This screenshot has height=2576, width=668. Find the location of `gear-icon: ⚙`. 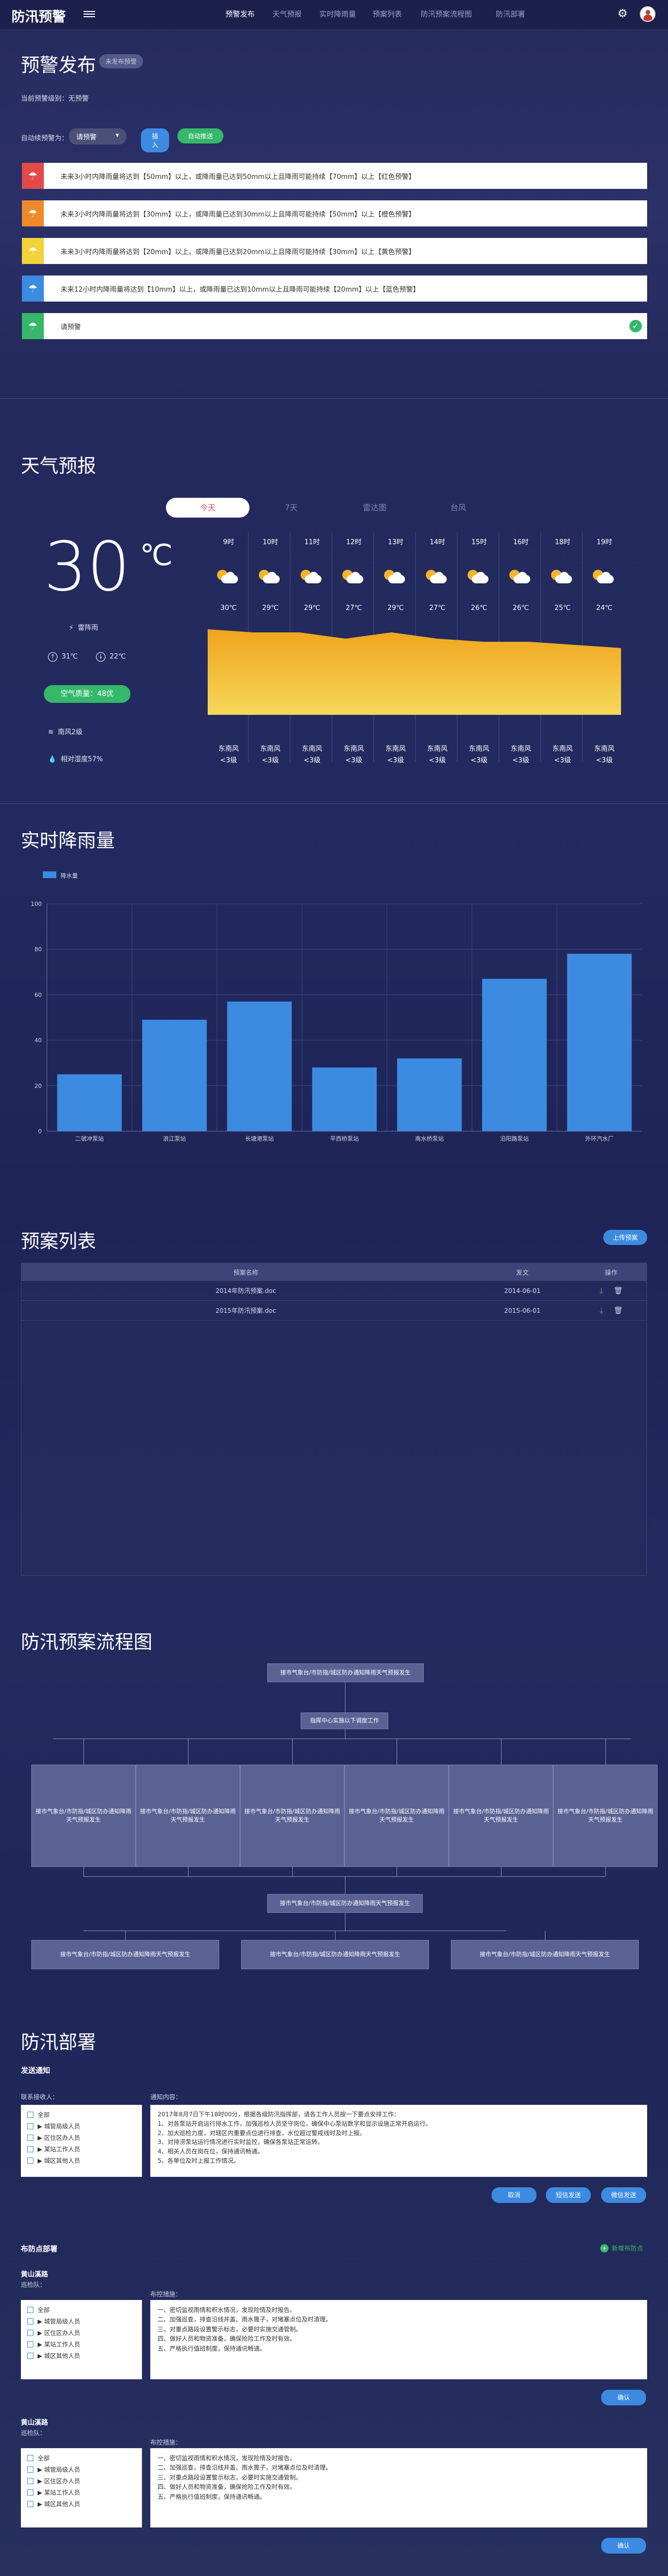

gear-icon: ⚙ is located at coordinates (622, 14).